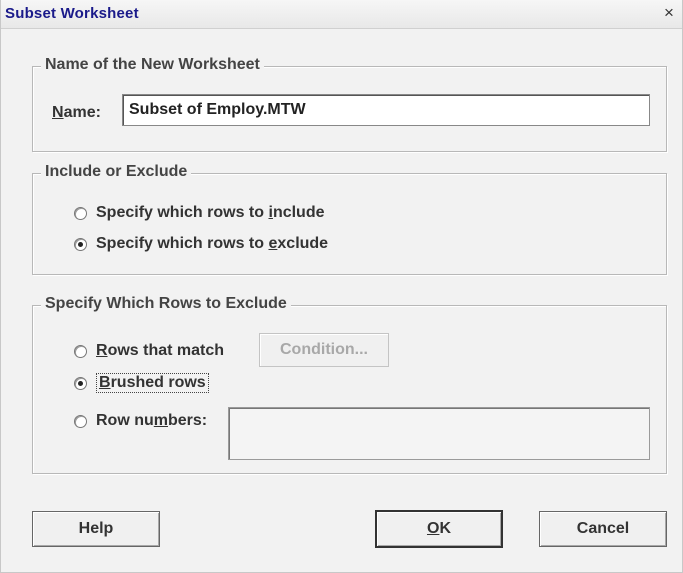 This screenshot has height=573, width=683. I want to click on include-radio-option: Specify which rows to include, so click(199, 213).